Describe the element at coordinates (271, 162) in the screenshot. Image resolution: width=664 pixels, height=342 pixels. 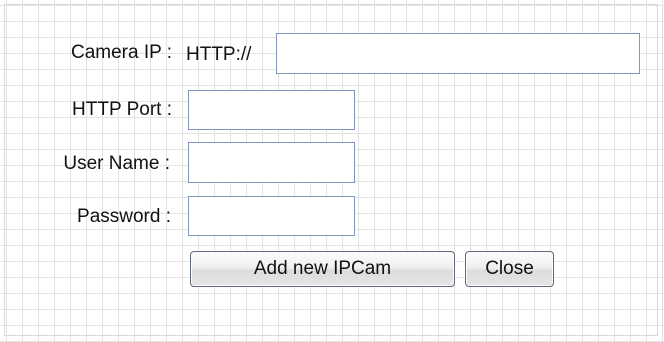
I see `user-name-field` at that location.